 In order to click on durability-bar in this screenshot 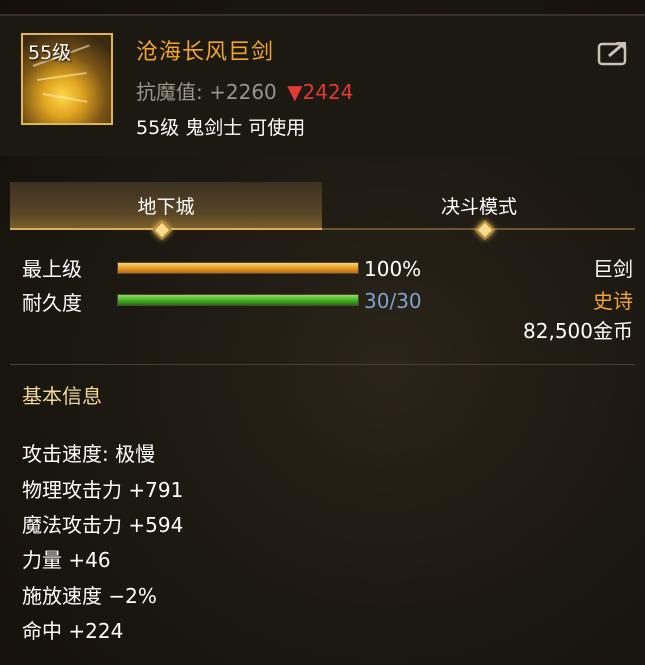, I will do `click(238, 300)`.